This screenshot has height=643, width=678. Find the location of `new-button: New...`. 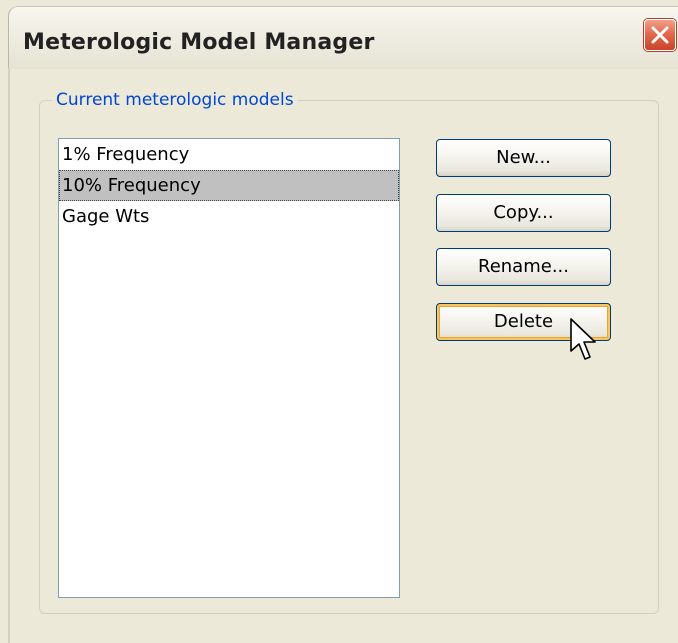

new-button: New... is located at coordinates (523, 158).